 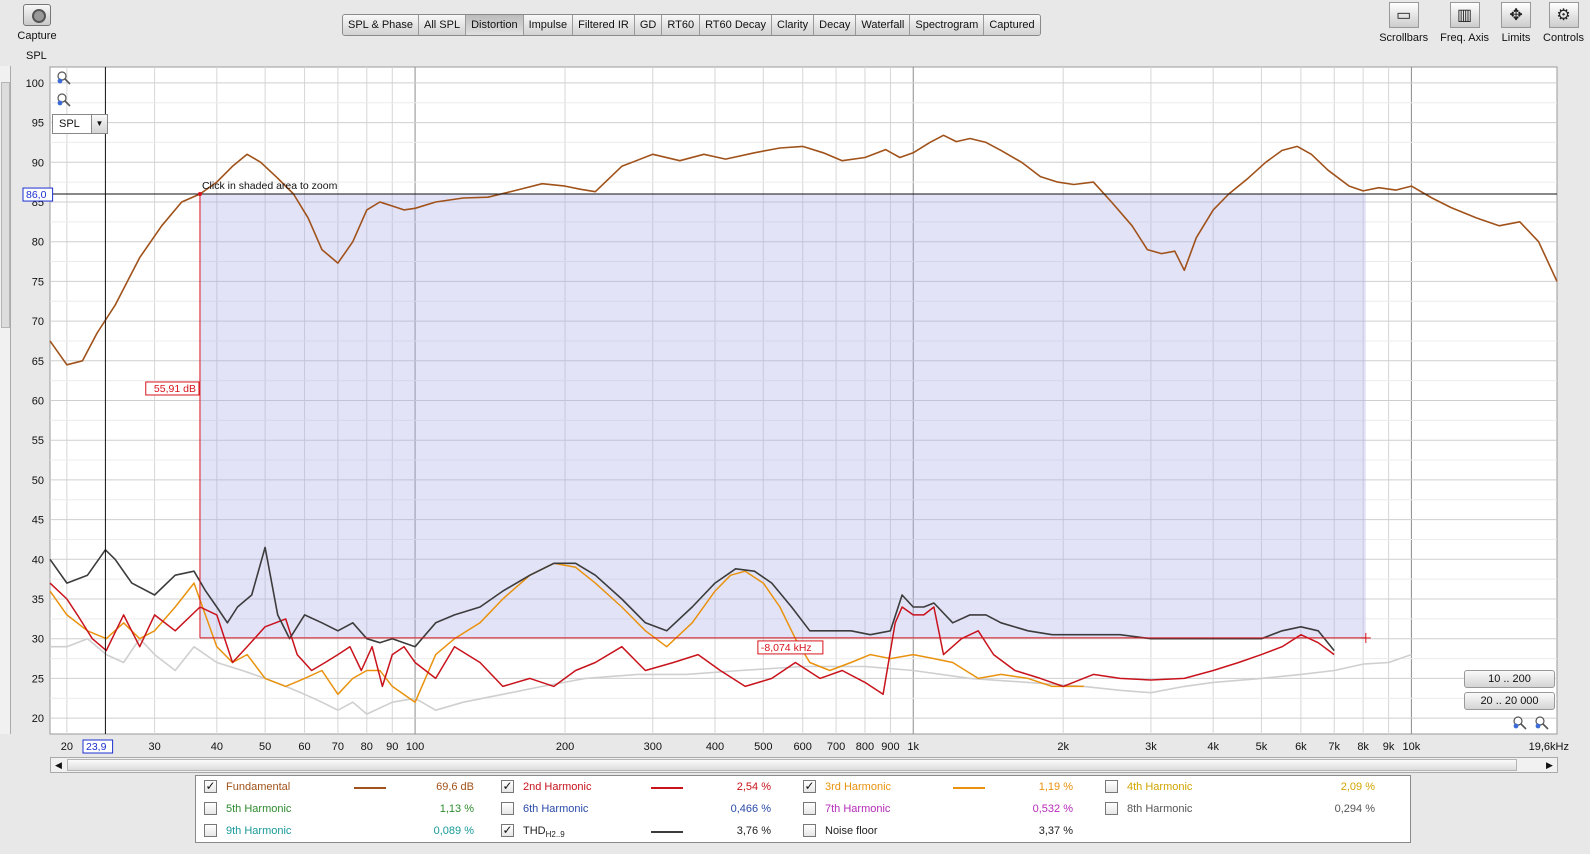 What do you see at coordinates (1363, 747) in the screenshot?
I see `x-tick-label: 8k` at bounding box center [1363, 747].